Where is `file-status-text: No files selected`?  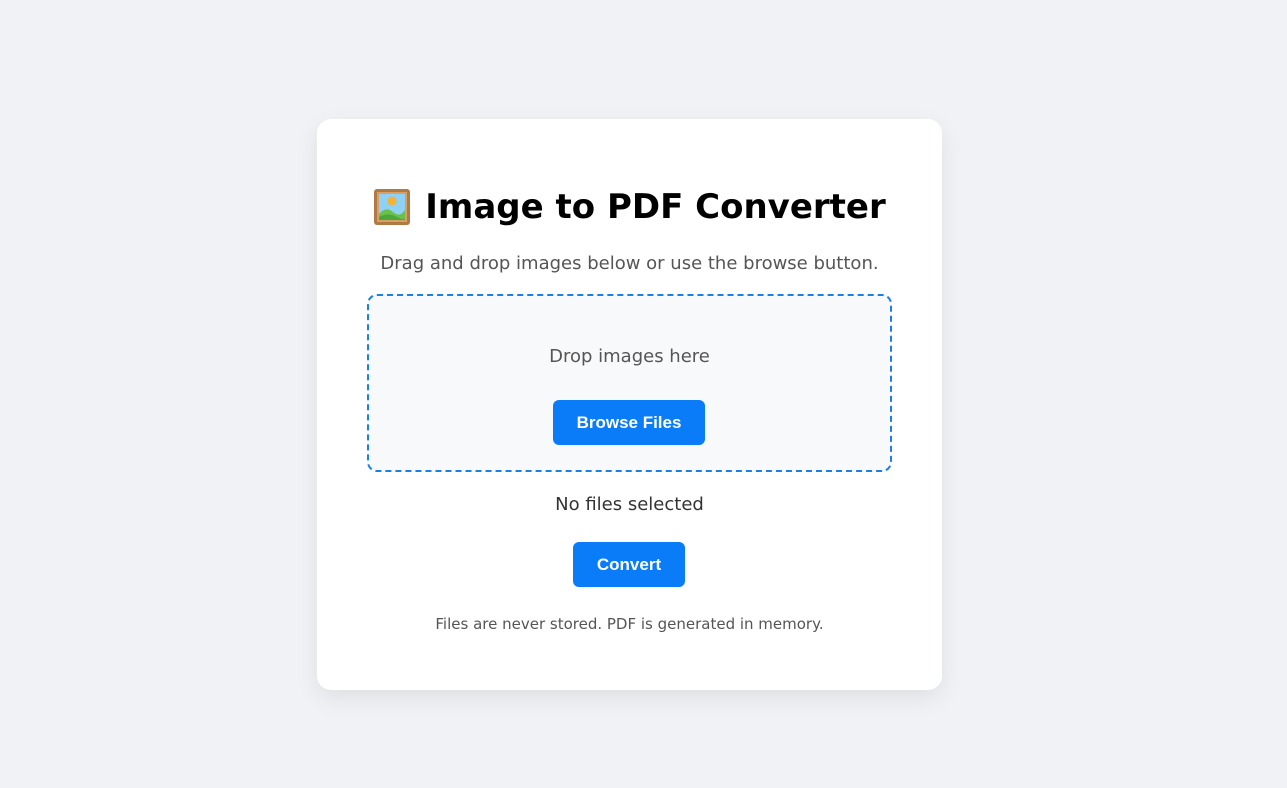 file-status-text: No files selected is located at coordinates (629, 504).